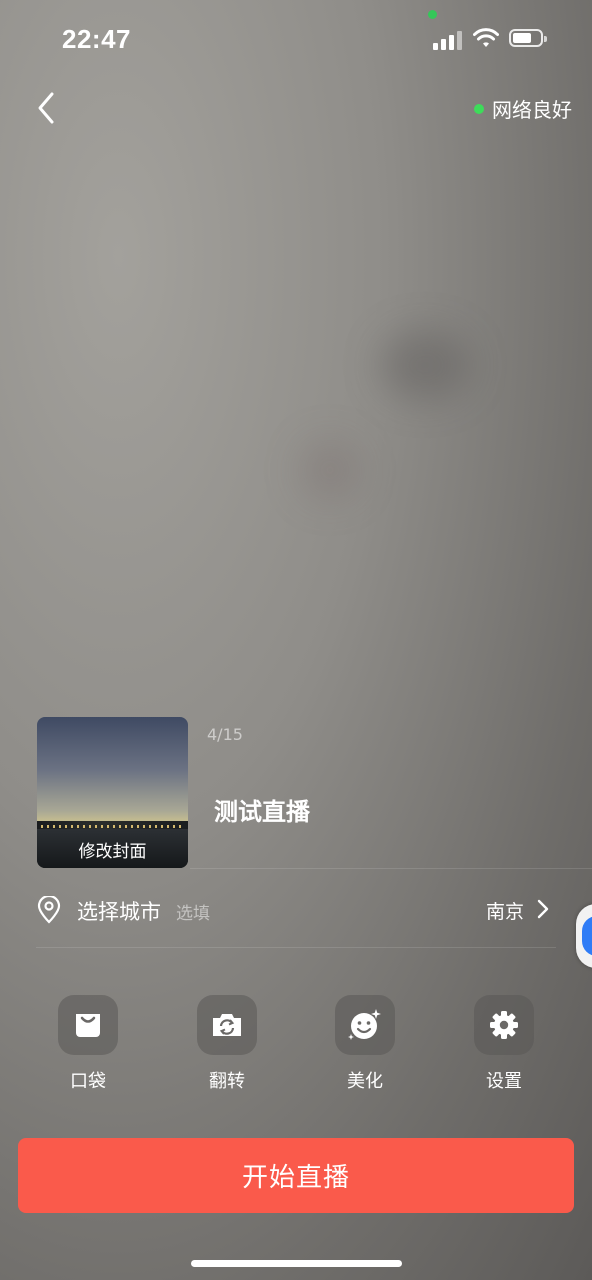 The height and width of the screenshot is (1280, 592). I want to click on chevron-left-icon, so click(46, 108).